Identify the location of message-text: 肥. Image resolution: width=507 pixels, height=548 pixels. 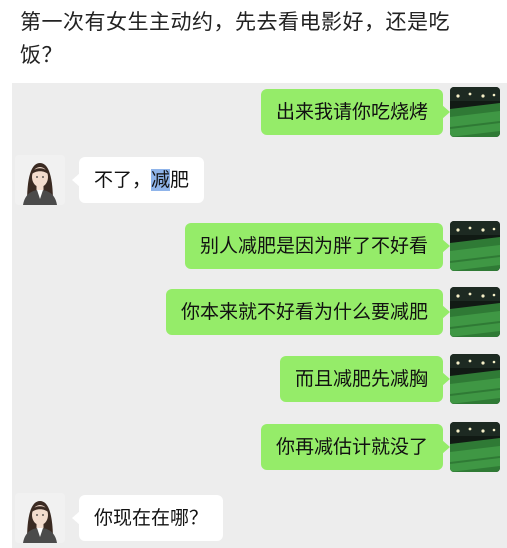
(180, 180).